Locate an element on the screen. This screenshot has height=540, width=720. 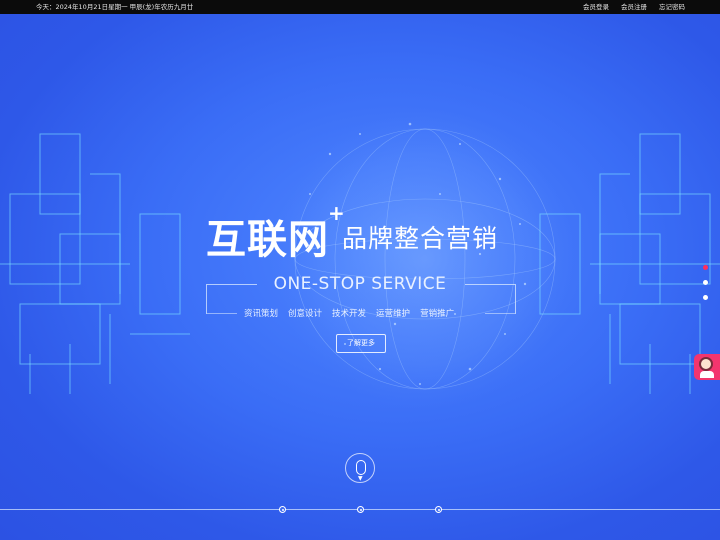
headline: 互联网 + 品牌整合营销 is located at coordinates (366, 232).